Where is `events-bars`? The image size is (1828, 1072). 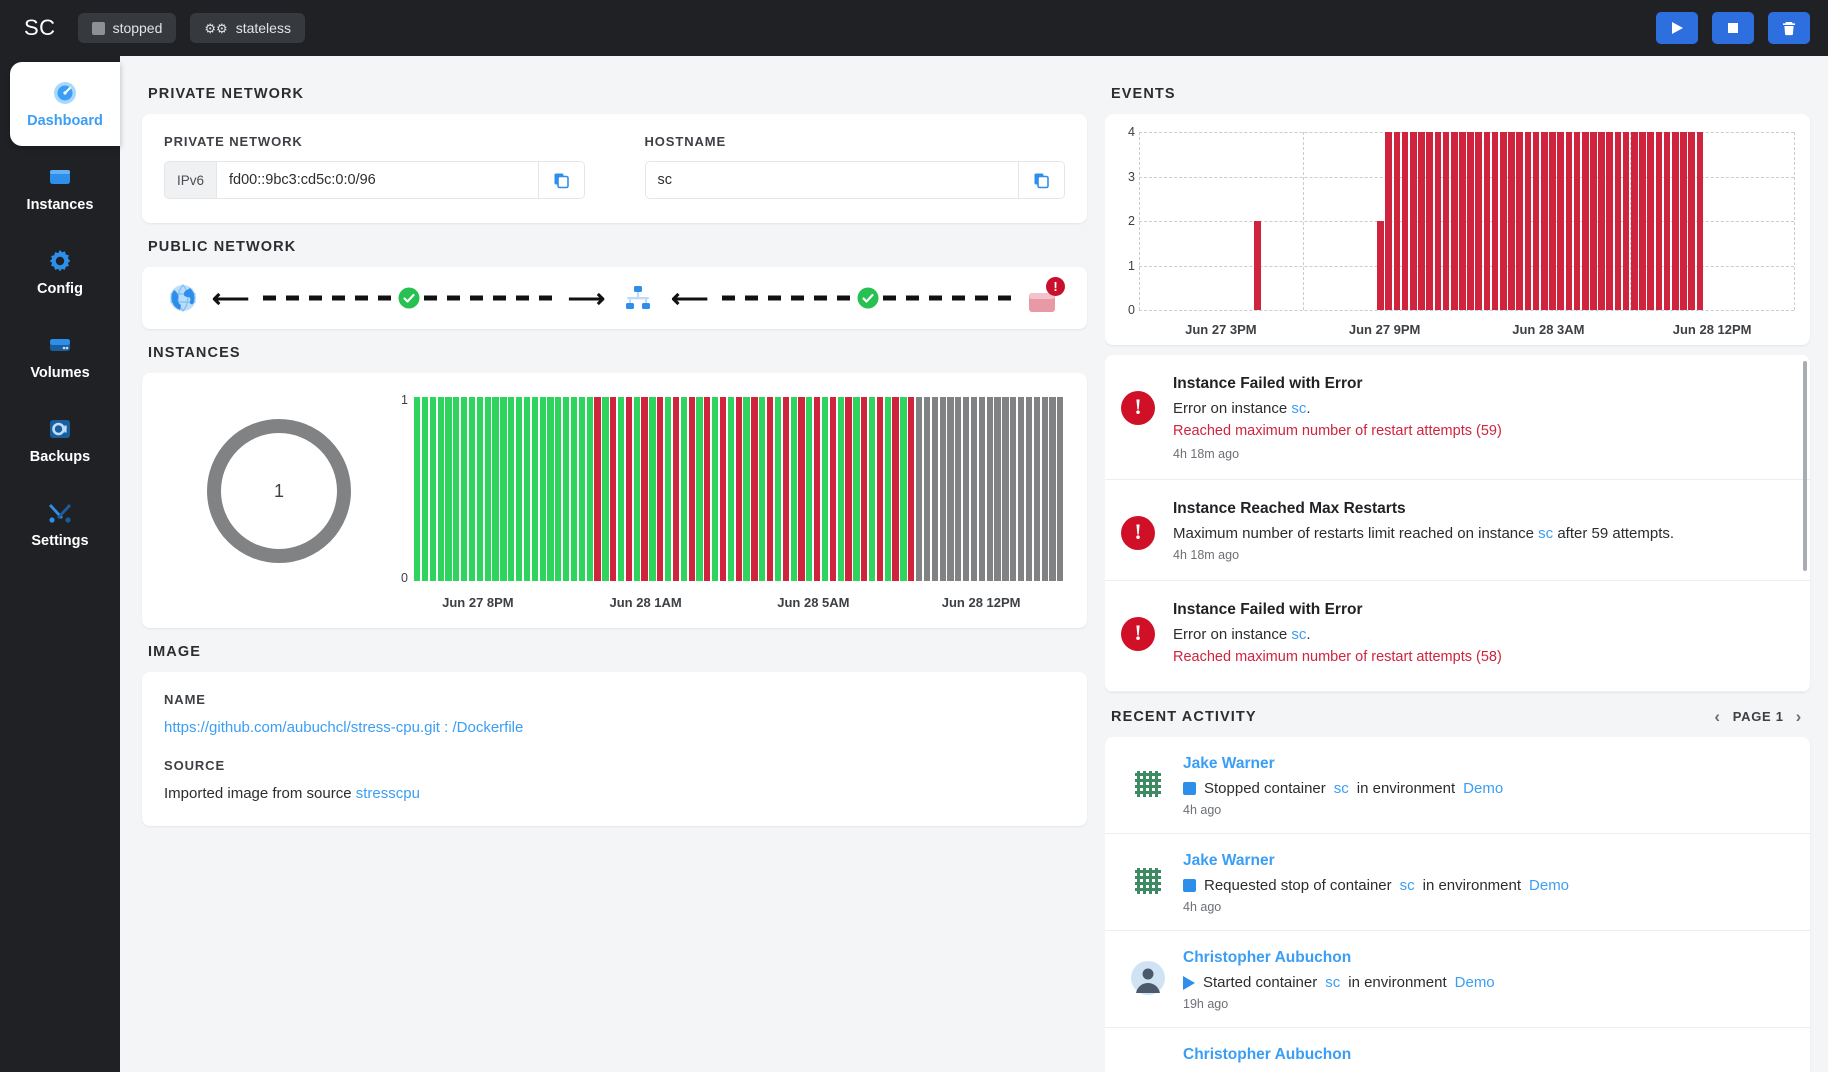 events-bars is located at coordinates (1466, 221).